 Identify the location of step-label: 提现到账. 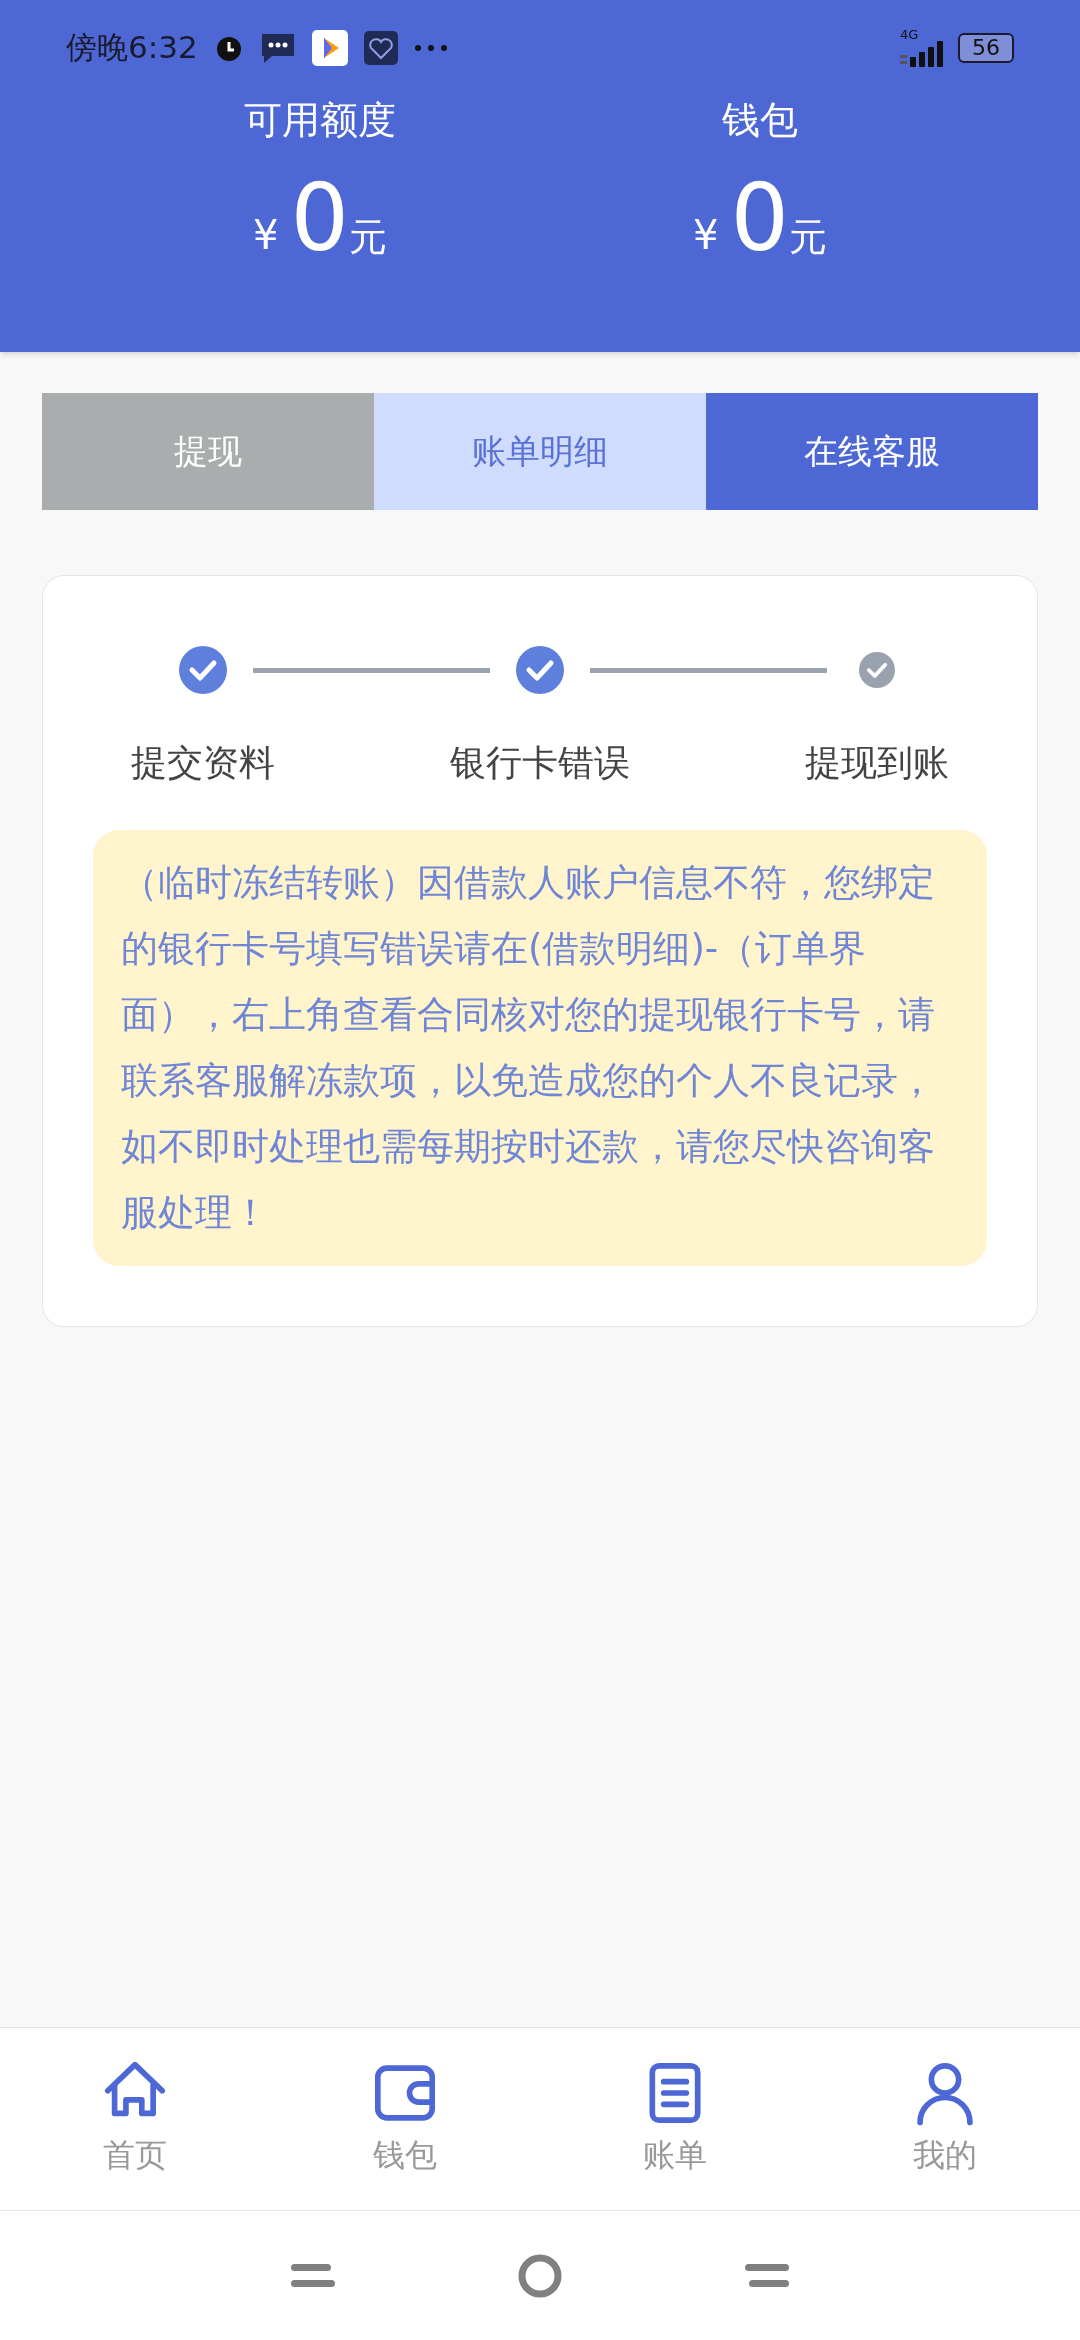
(877, 763).